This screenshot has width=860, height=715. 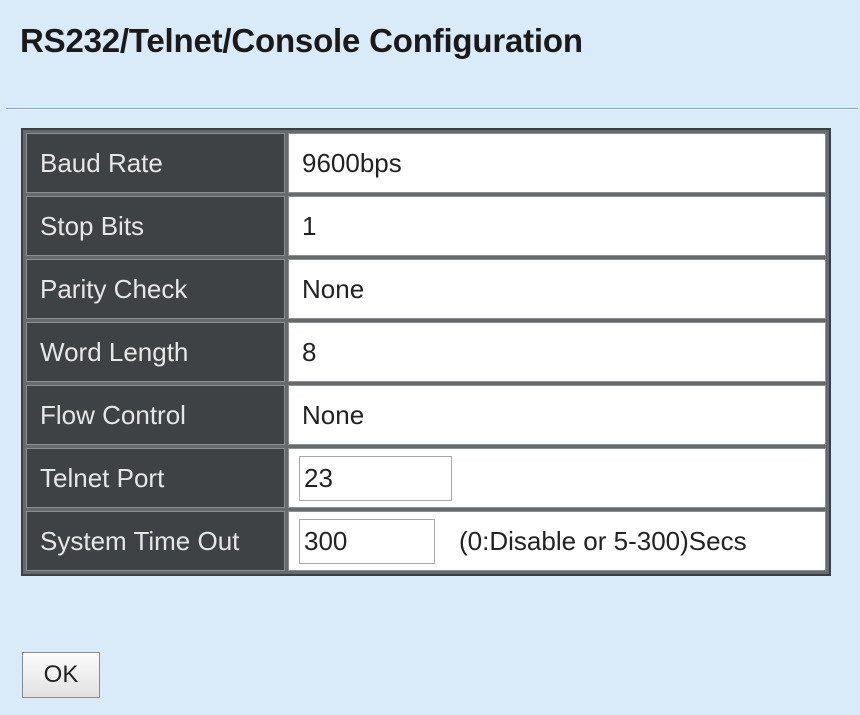 I want to click on system-time-out-hint: (0:Disable or 5-300)Secs, so click(x=603, y=540).